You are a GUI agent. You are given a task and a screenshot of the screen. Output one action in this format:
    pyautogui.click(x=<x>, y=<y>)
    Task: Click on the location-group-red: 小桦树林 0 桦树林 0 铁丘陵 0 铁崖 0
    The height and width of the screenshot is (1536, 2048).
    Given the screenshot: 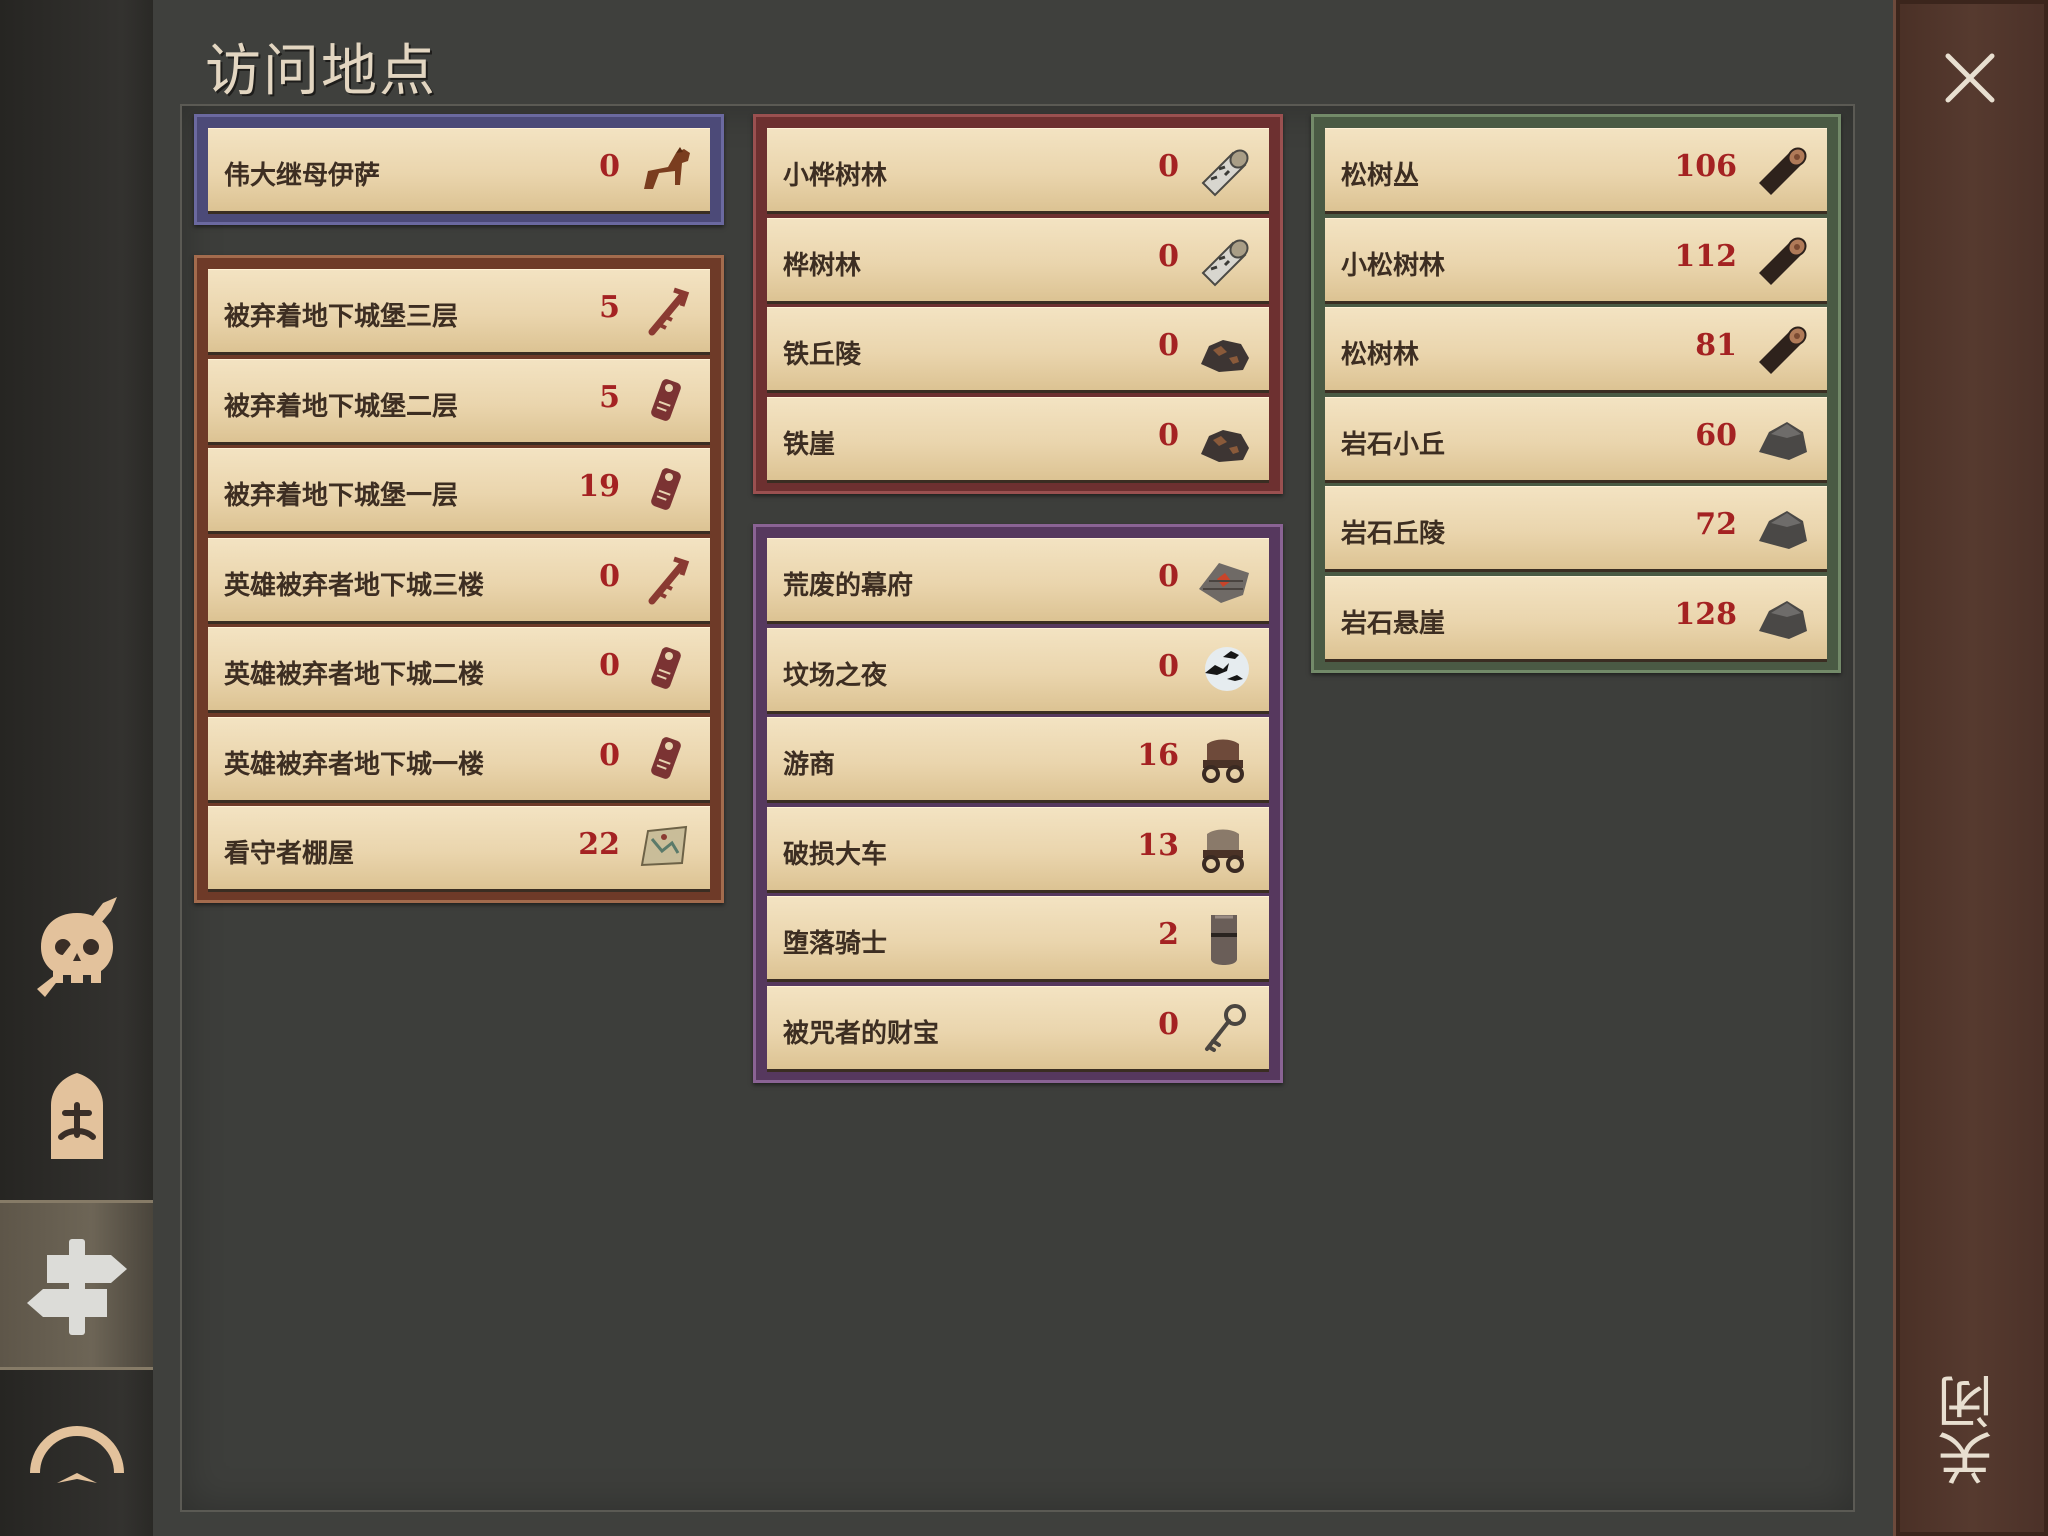 What is the action you would take?
    pyautogui.click(x=1018, y=304)
    